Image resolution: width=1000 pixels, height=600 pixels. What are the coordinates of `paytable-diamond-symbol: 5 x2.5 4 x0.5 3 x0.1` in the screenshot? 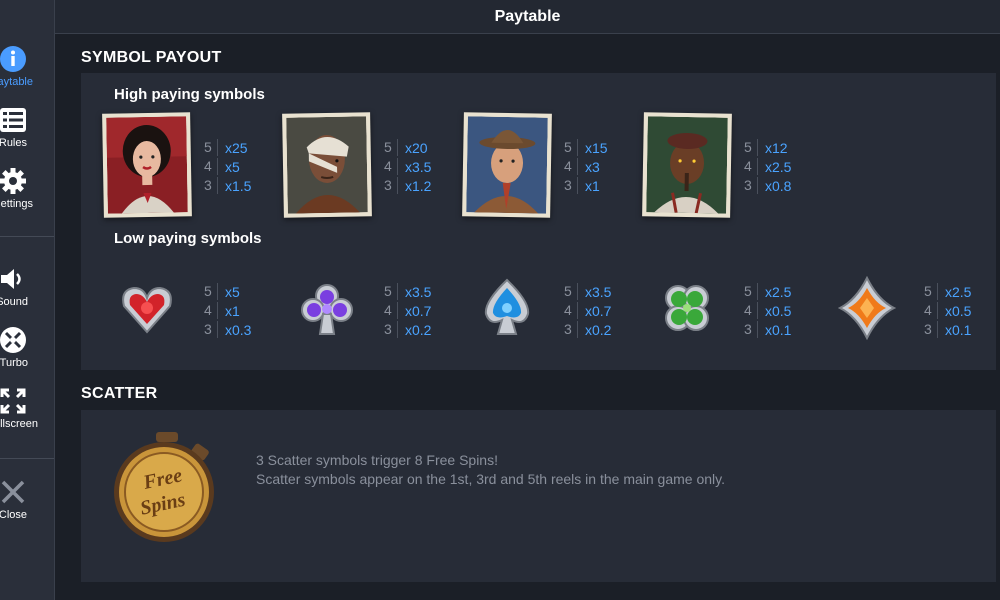 It's located at (959, 310).